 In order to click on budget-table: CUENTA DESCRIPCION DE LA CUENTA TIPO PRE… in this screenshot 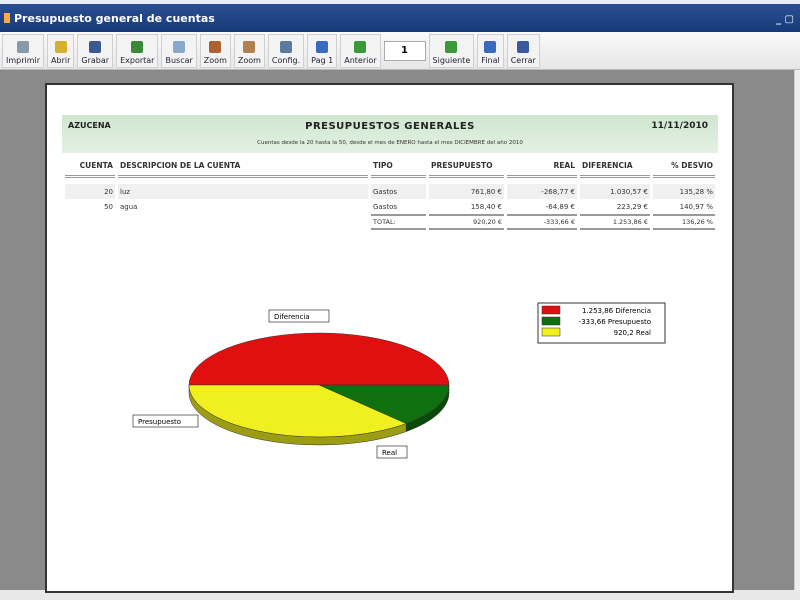, I will do `click(390, 194)`.